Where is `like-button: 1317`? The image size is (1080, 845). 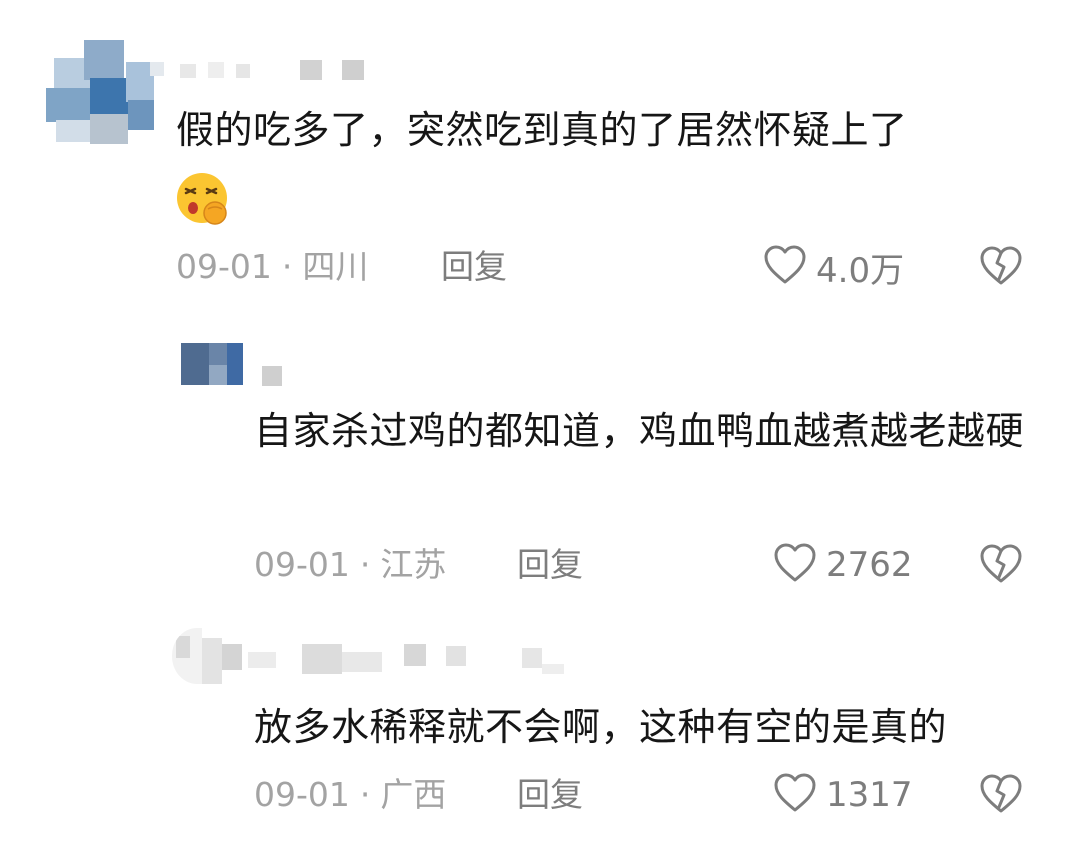
like-button: 1317 is located at coordinates (842, 795).